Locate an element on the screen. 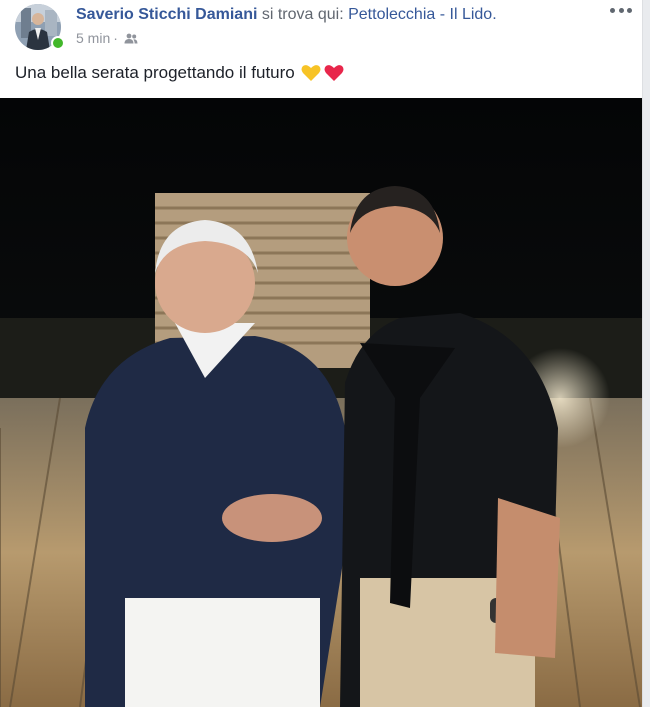 The image size is (650, 707). place-link: Pettolecchia - Il Lido. is located at coordinates (422, 14).